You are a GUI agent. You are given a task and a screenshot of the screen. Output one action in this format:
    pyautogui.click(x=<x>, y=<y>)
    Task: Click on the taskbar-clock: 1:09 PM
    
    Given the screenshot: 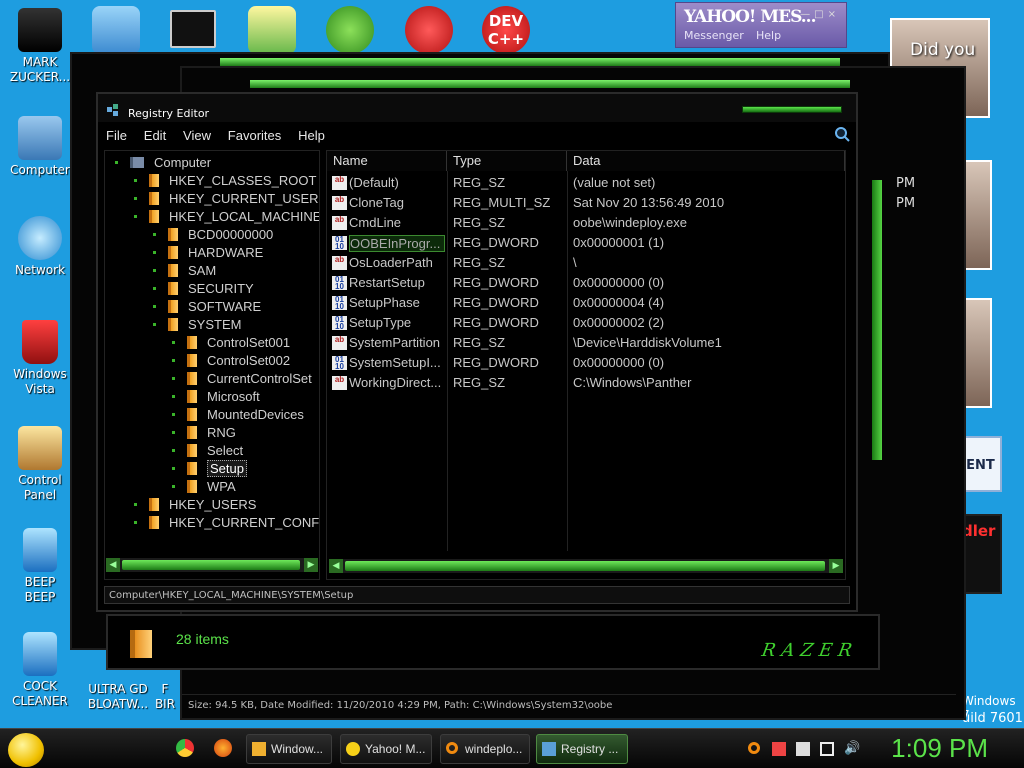 What is the action you would take?
    pyautogui.click(x=939, y=748)
    